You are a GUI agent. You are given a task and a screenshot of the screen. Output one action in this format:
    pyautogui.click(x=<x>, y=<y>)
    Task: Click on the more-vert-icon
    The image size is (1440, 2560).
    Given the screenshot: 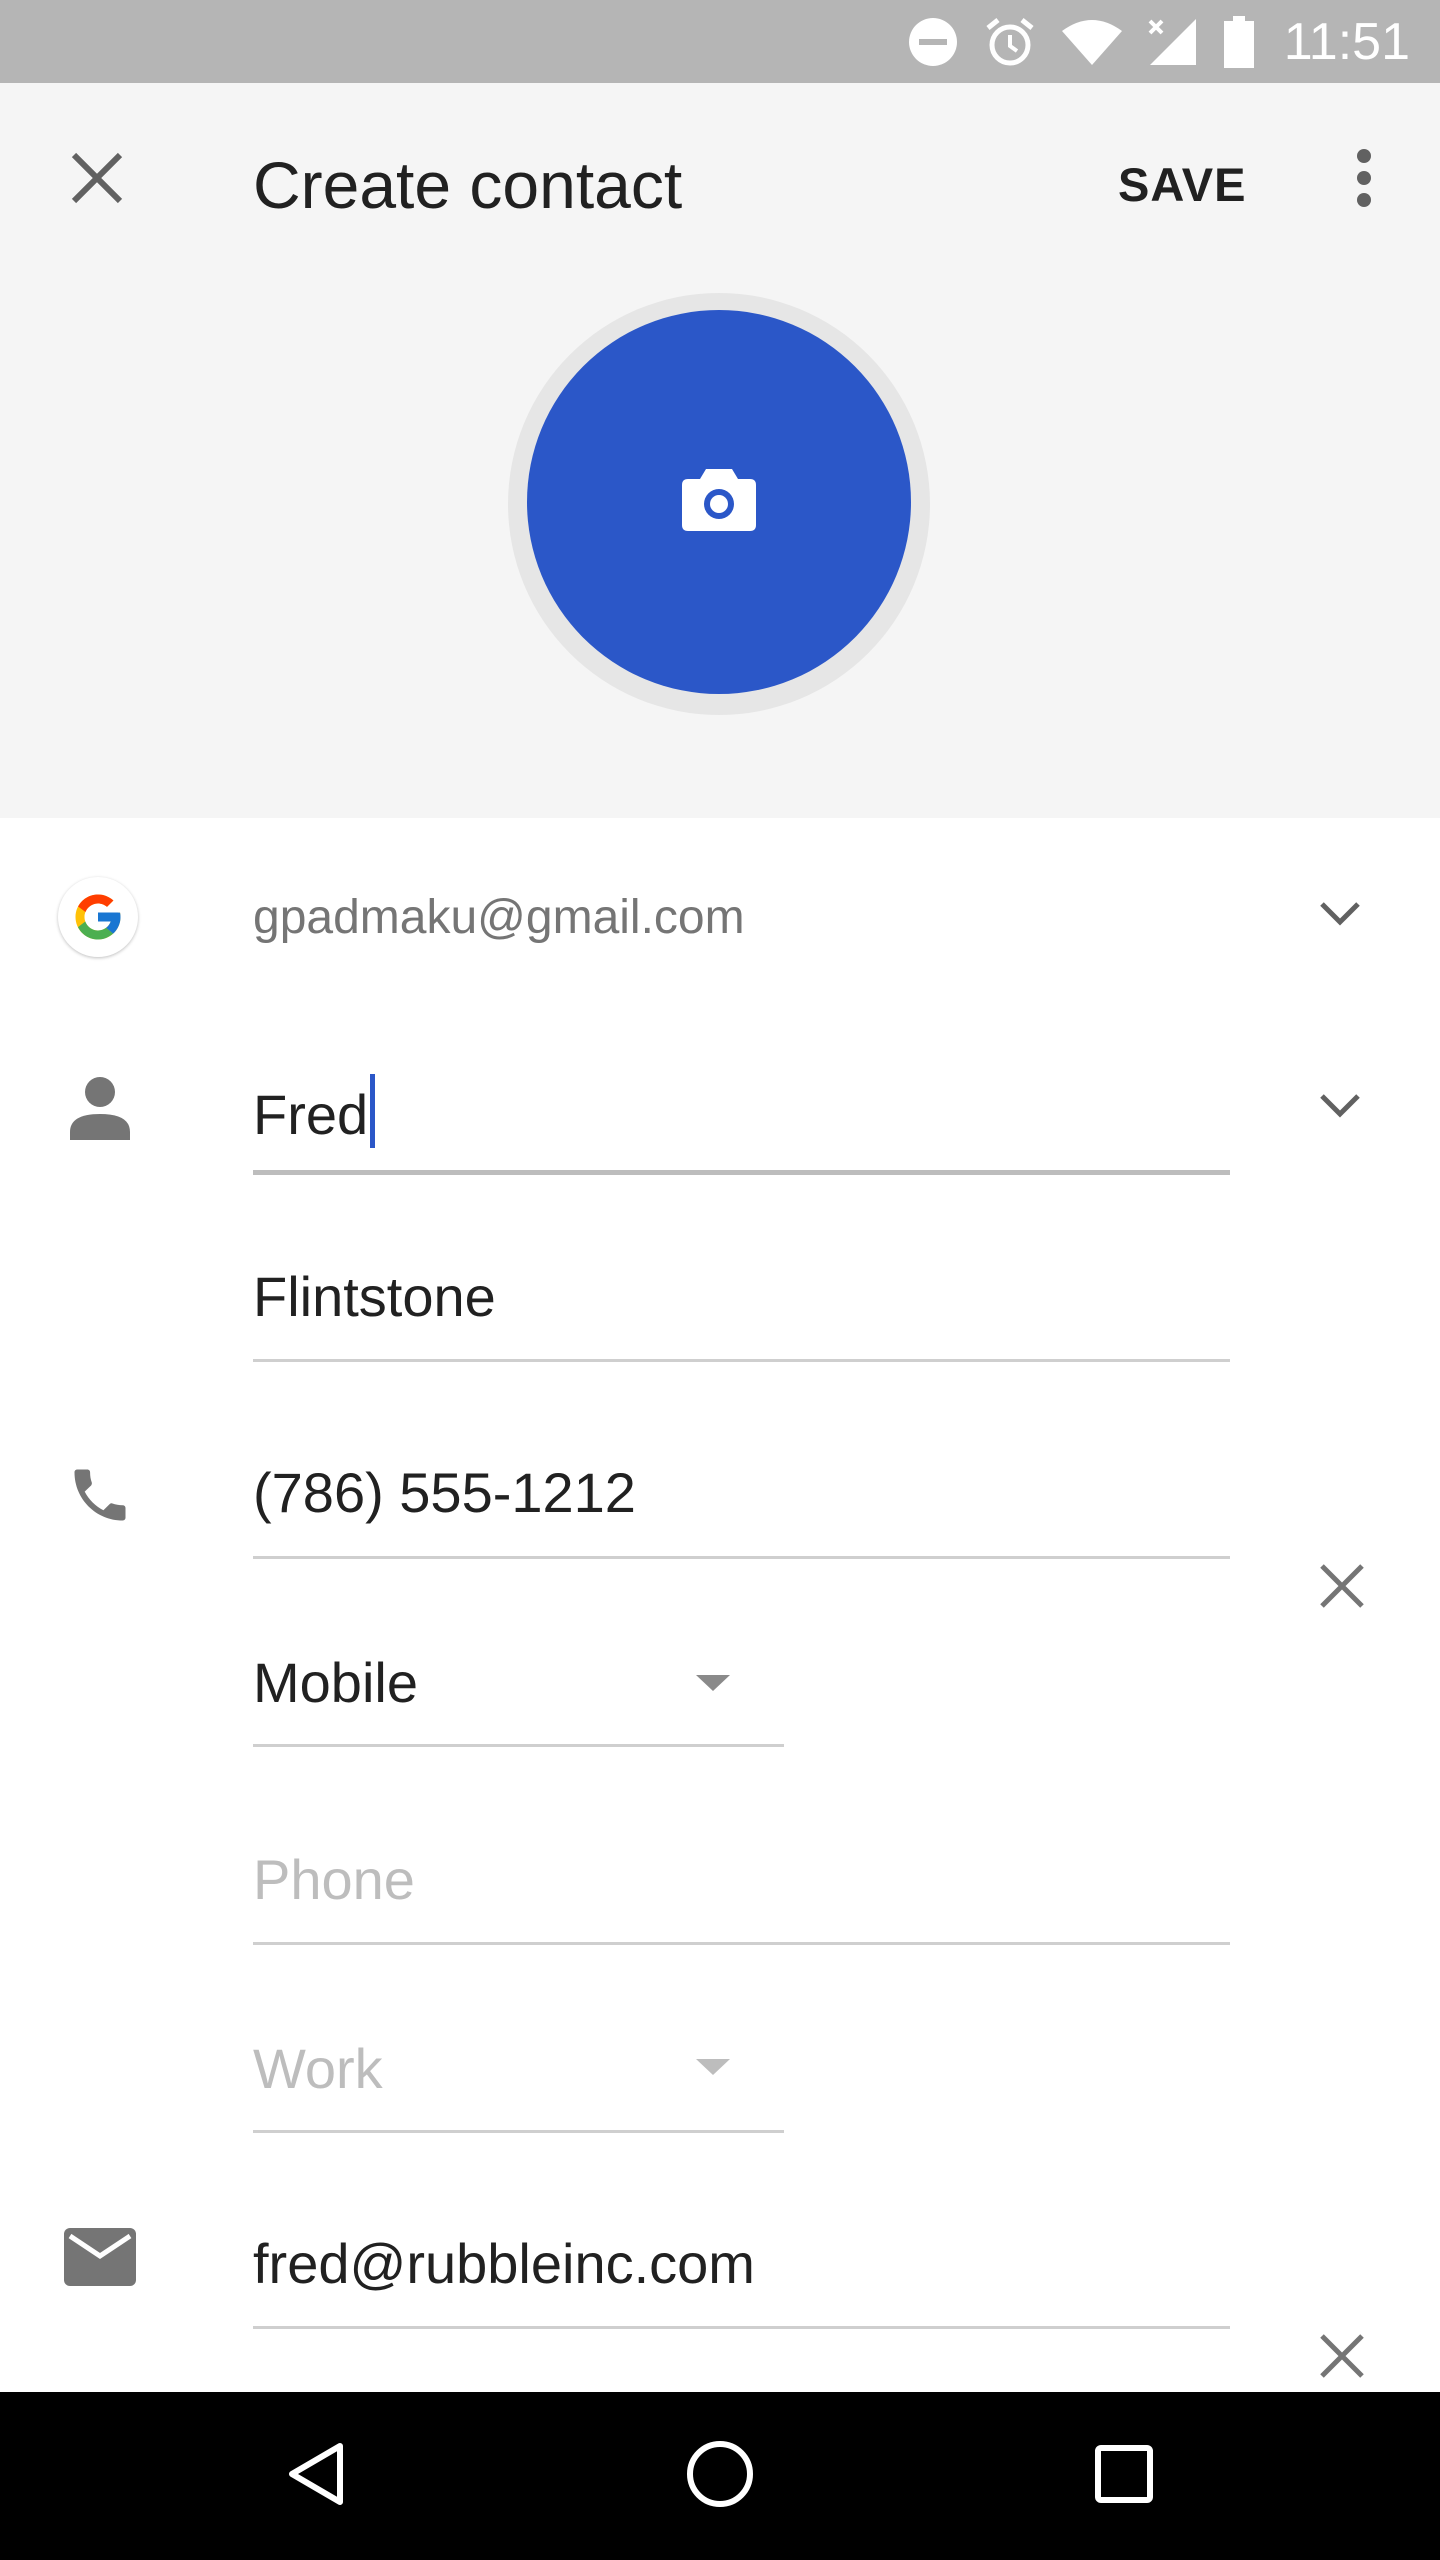 What is the action you would take?
    pyautogui.click(x=1364, y=180)
    